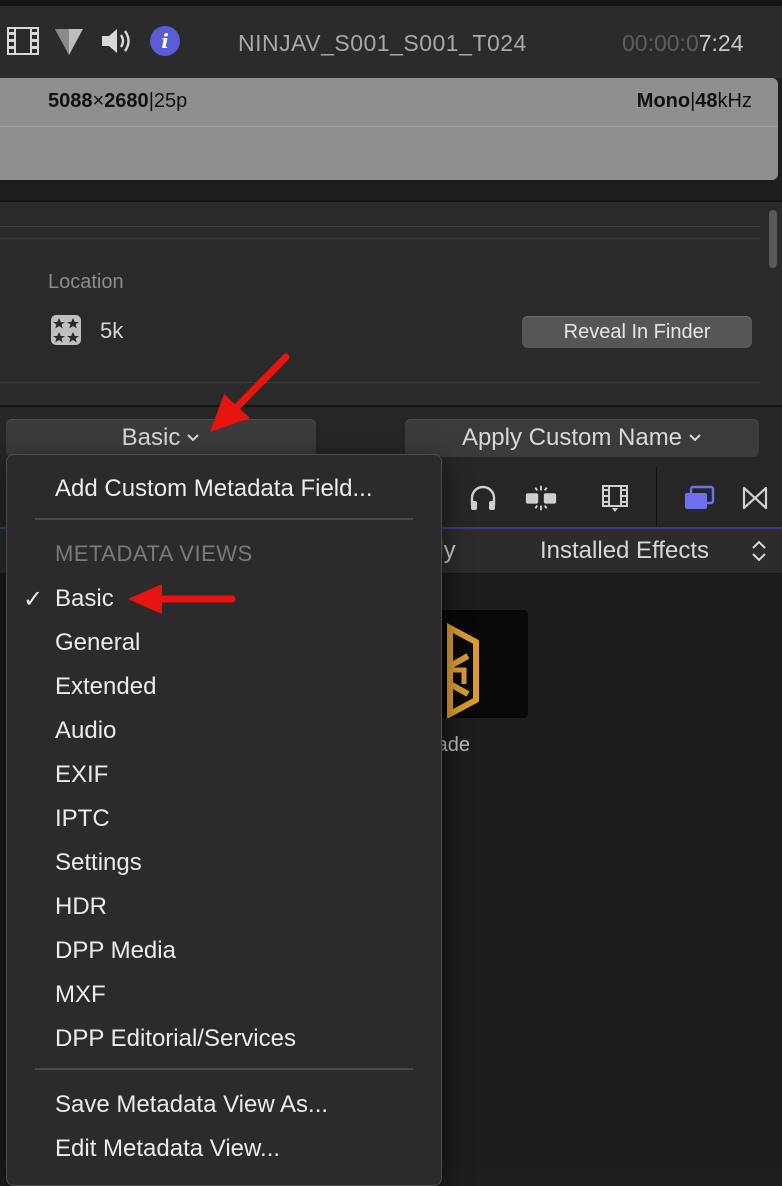  What do you see at coordinates (81, 907) in the screenshot?
I see `menu-item-hdr: HDR` at bounding box center [81, 907].